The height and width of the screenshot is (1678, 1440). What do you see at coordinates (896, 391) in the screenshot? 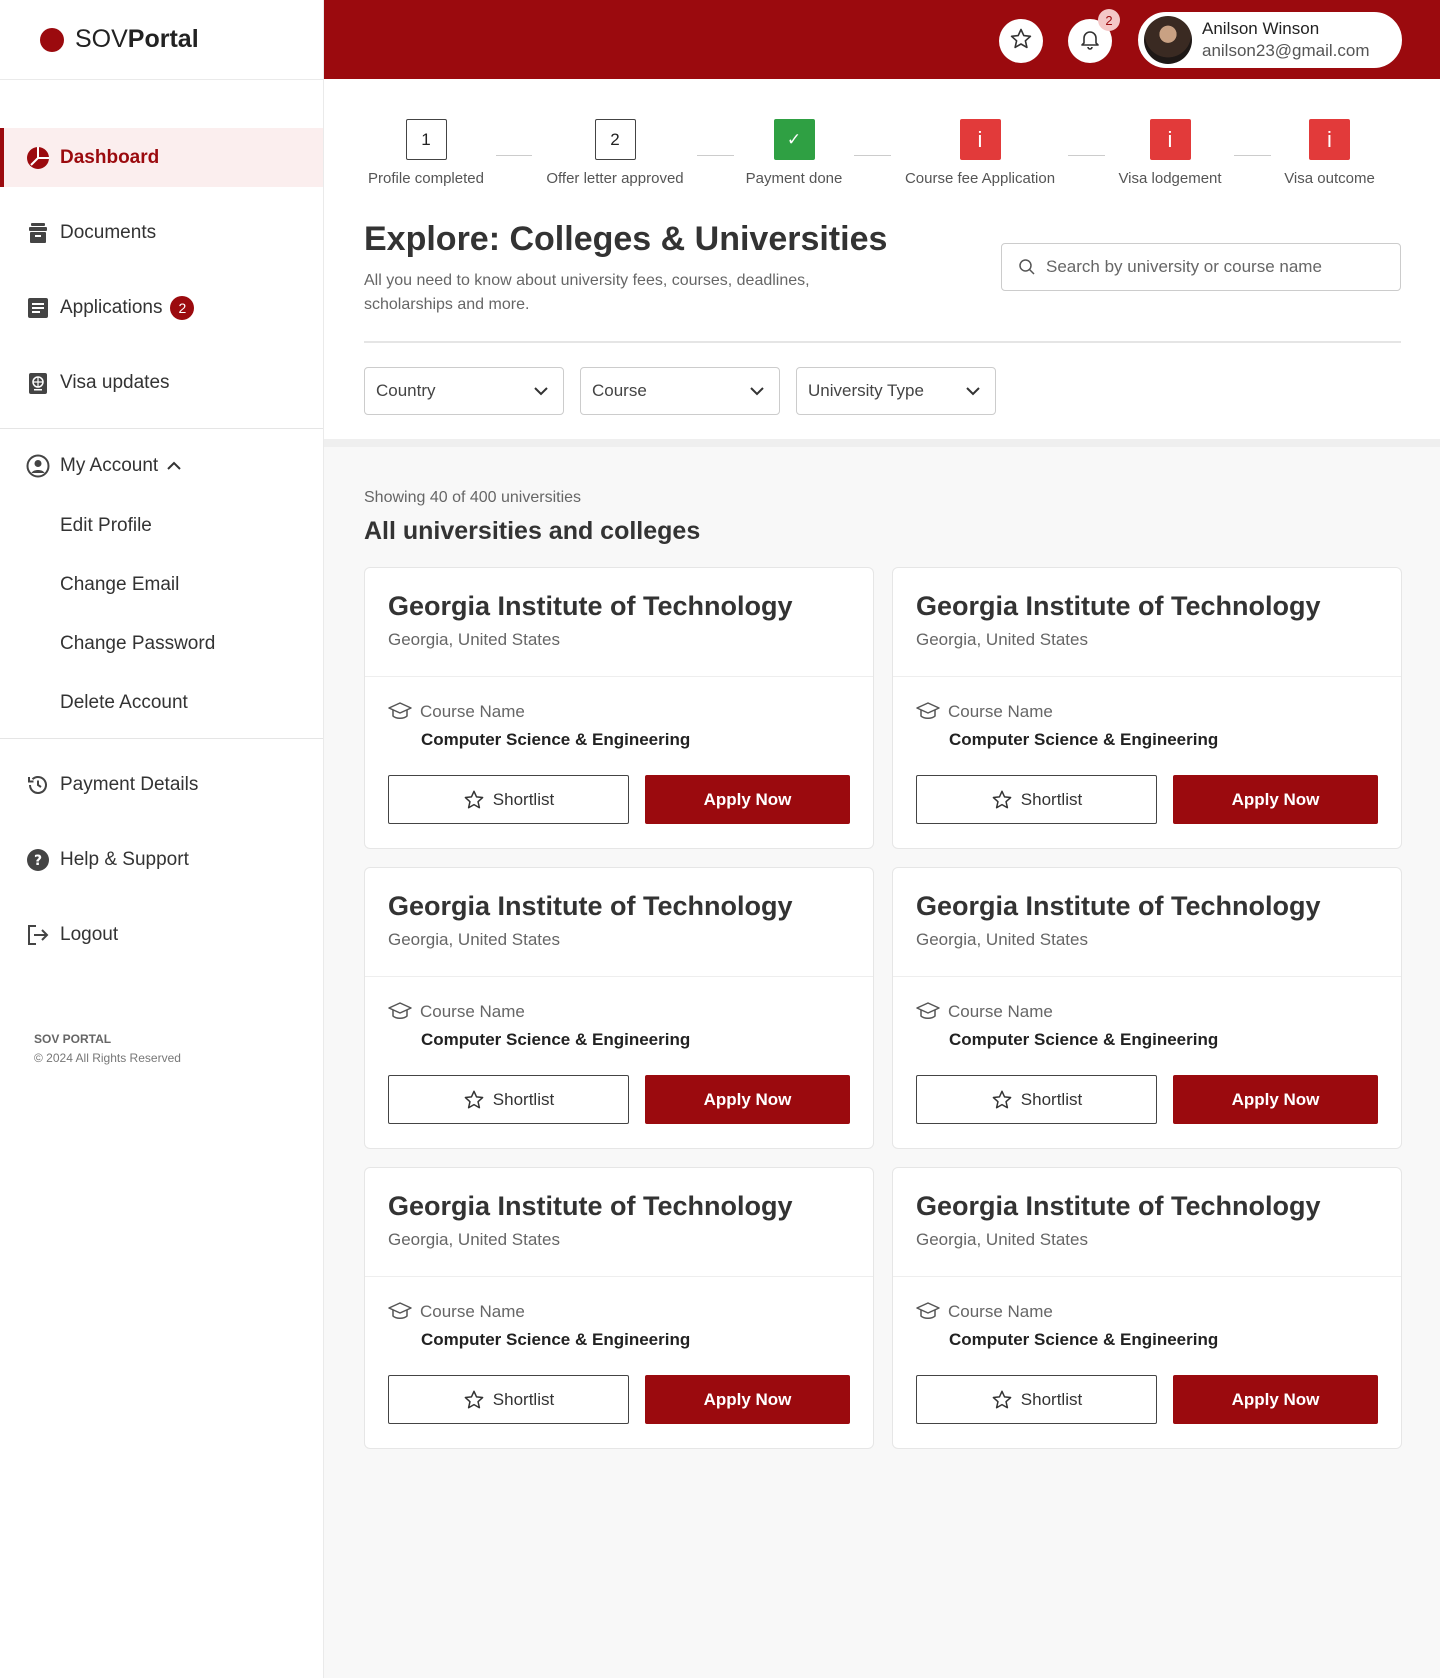
I see `university-type-filter-select: University Type` at bounding box center [896, 391].